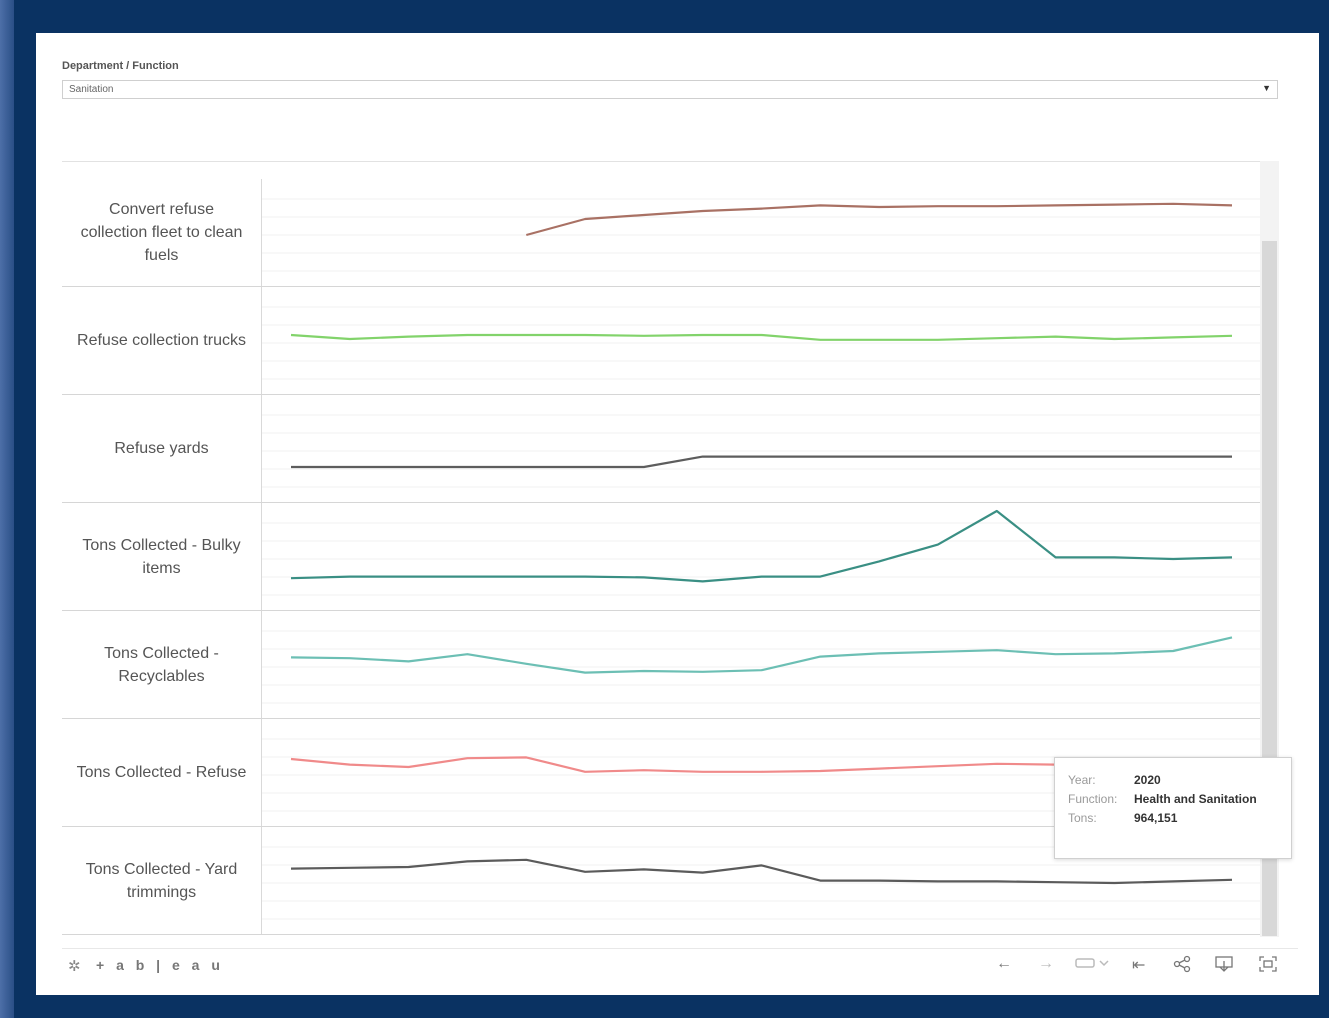 The height and width of the screenshot is (1018, 1329). I want to click on dropdown-selected-value: Sanitation, so click(91, 89).